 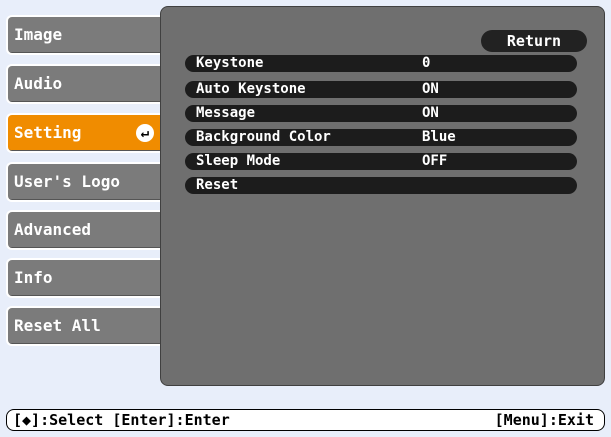 I want to click on help-bar: [◆]:Select [Enter]:Enter [Menu]:Exit, so click(x=305, y=420).